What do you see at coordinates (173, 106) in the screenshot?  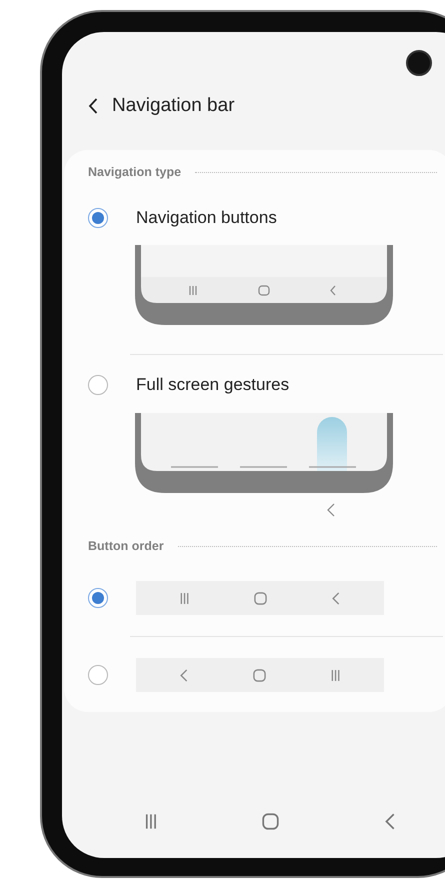 I see `page-title: Navigation bar` at bounding box center [173, 106].